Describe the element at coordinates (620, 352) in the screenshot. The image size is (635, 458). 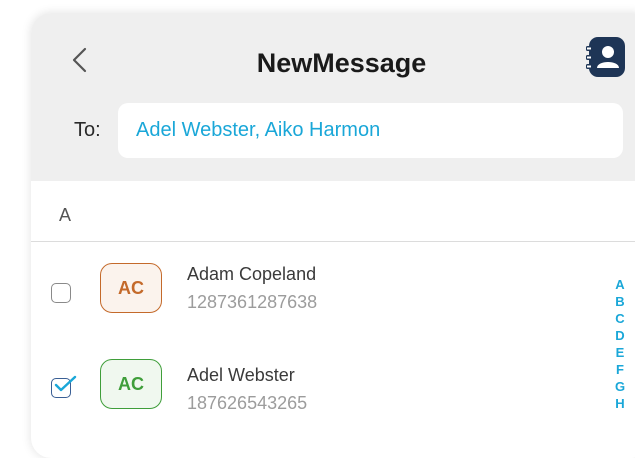
I see `alpha-index-letter: E` at that location.